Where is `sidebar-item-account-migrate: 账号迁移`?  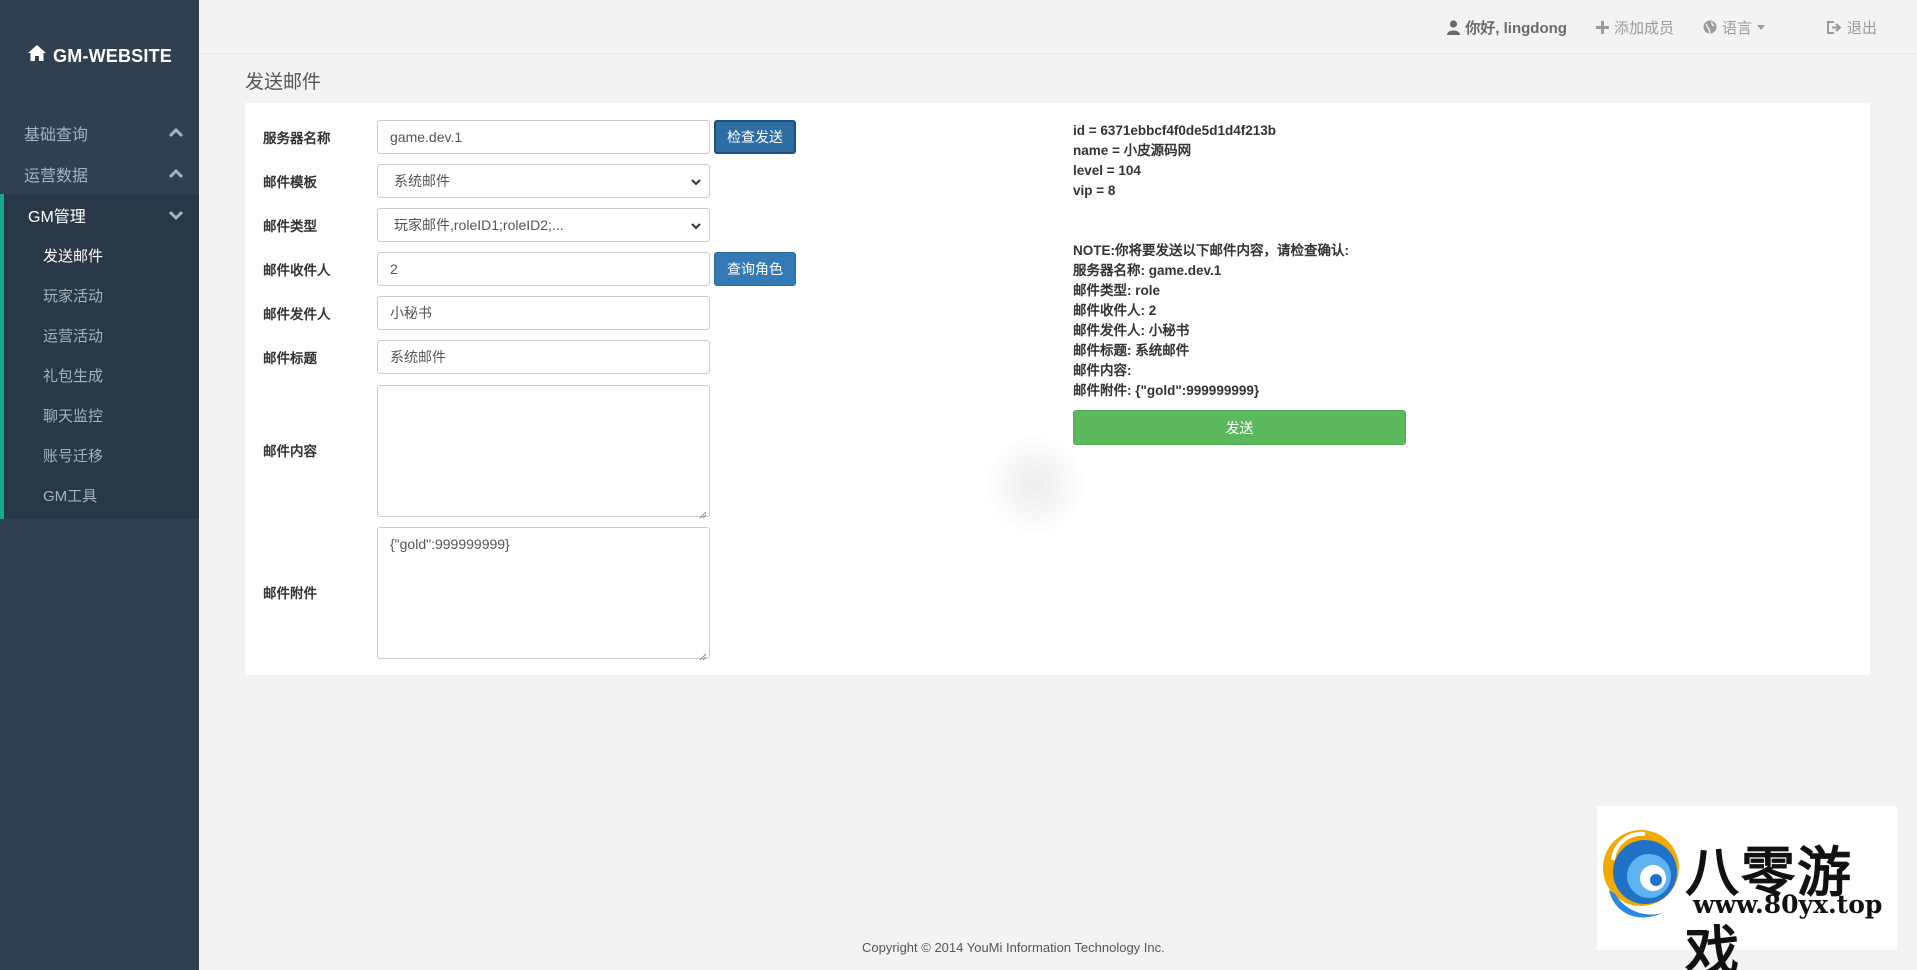
sidebar-item-account-migrate: 账号迁移 is located at coordinates (101, 455).